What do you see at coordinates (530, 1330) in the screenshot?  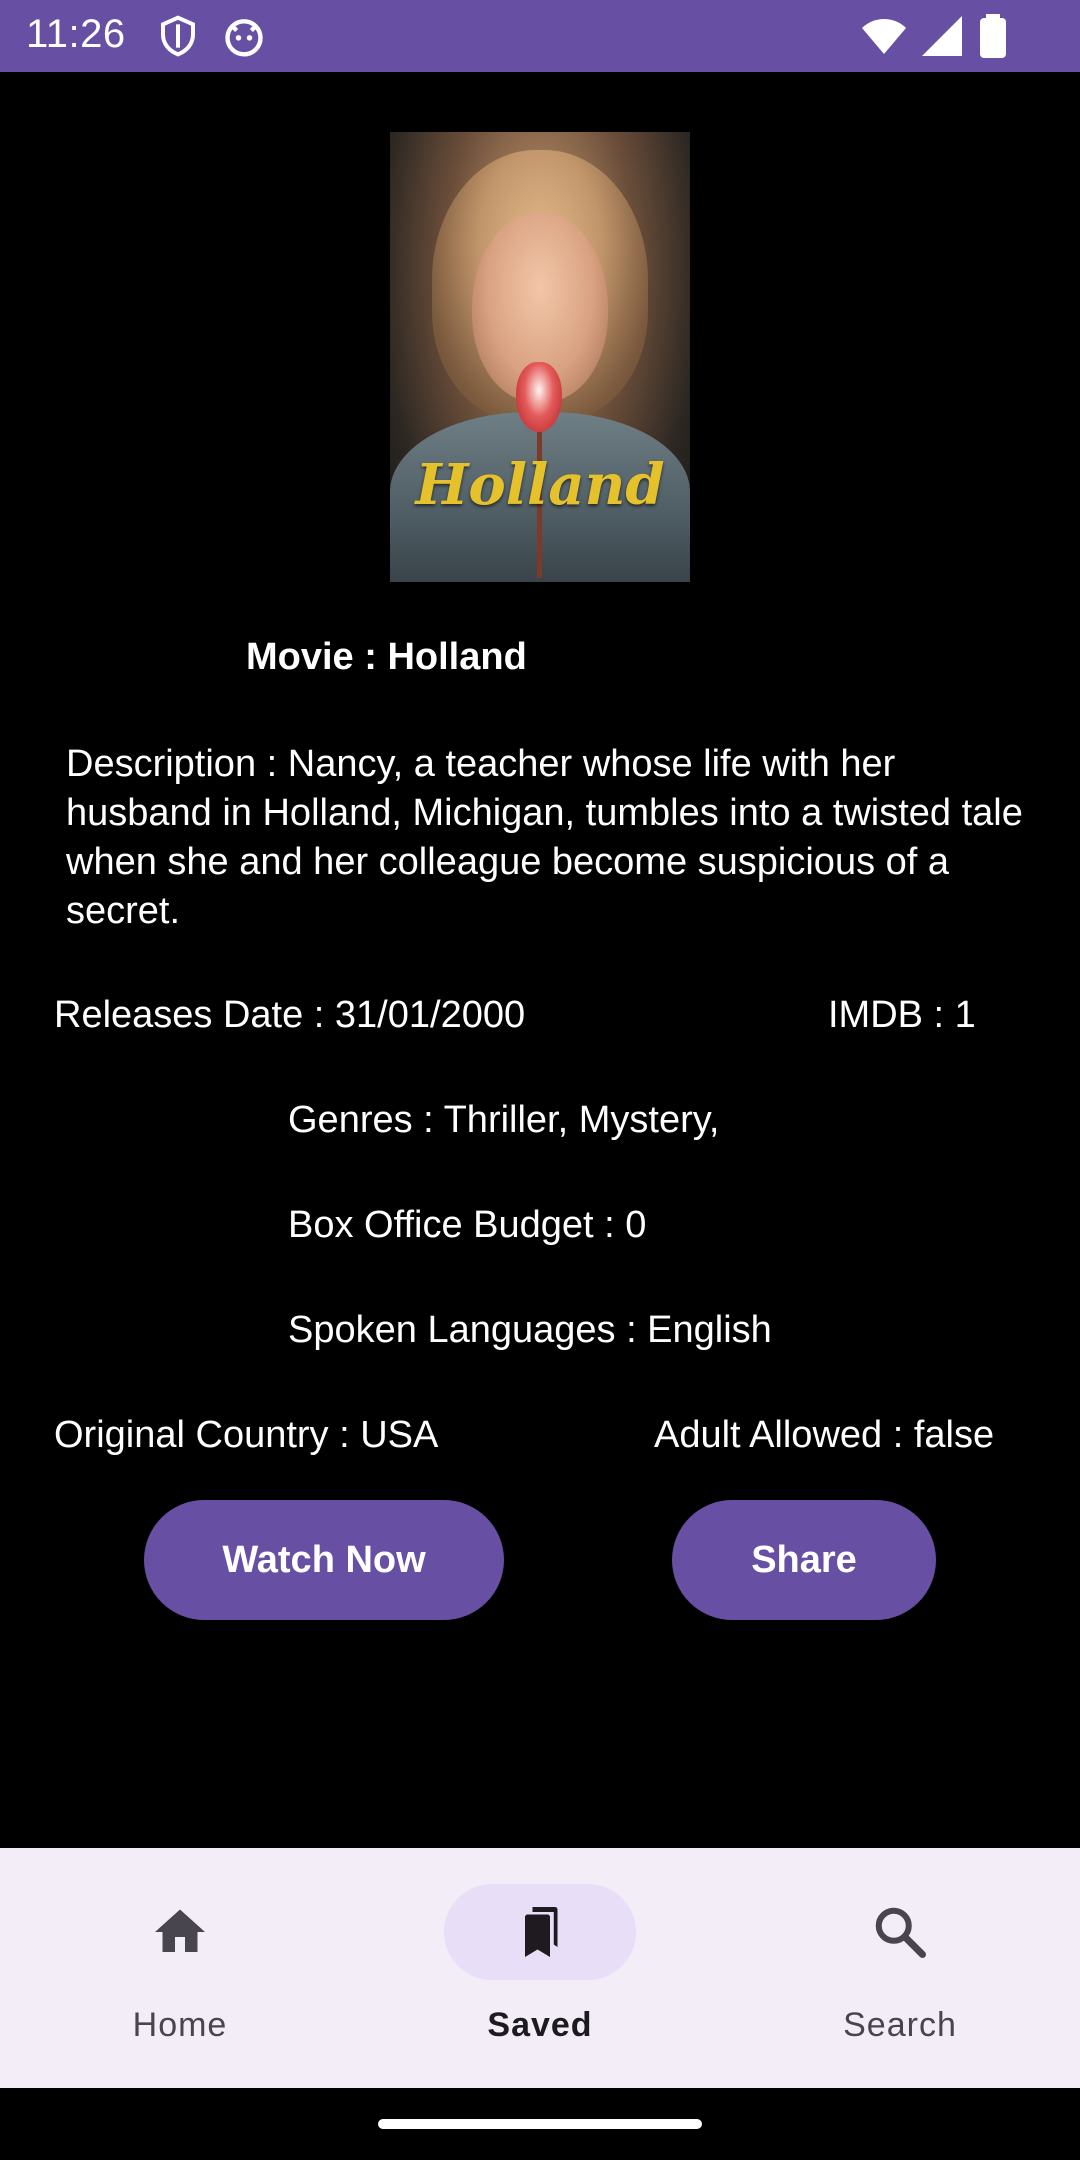 I see `spoken-languages: Spoken Languages : English` at bounding box center [530, 1330].